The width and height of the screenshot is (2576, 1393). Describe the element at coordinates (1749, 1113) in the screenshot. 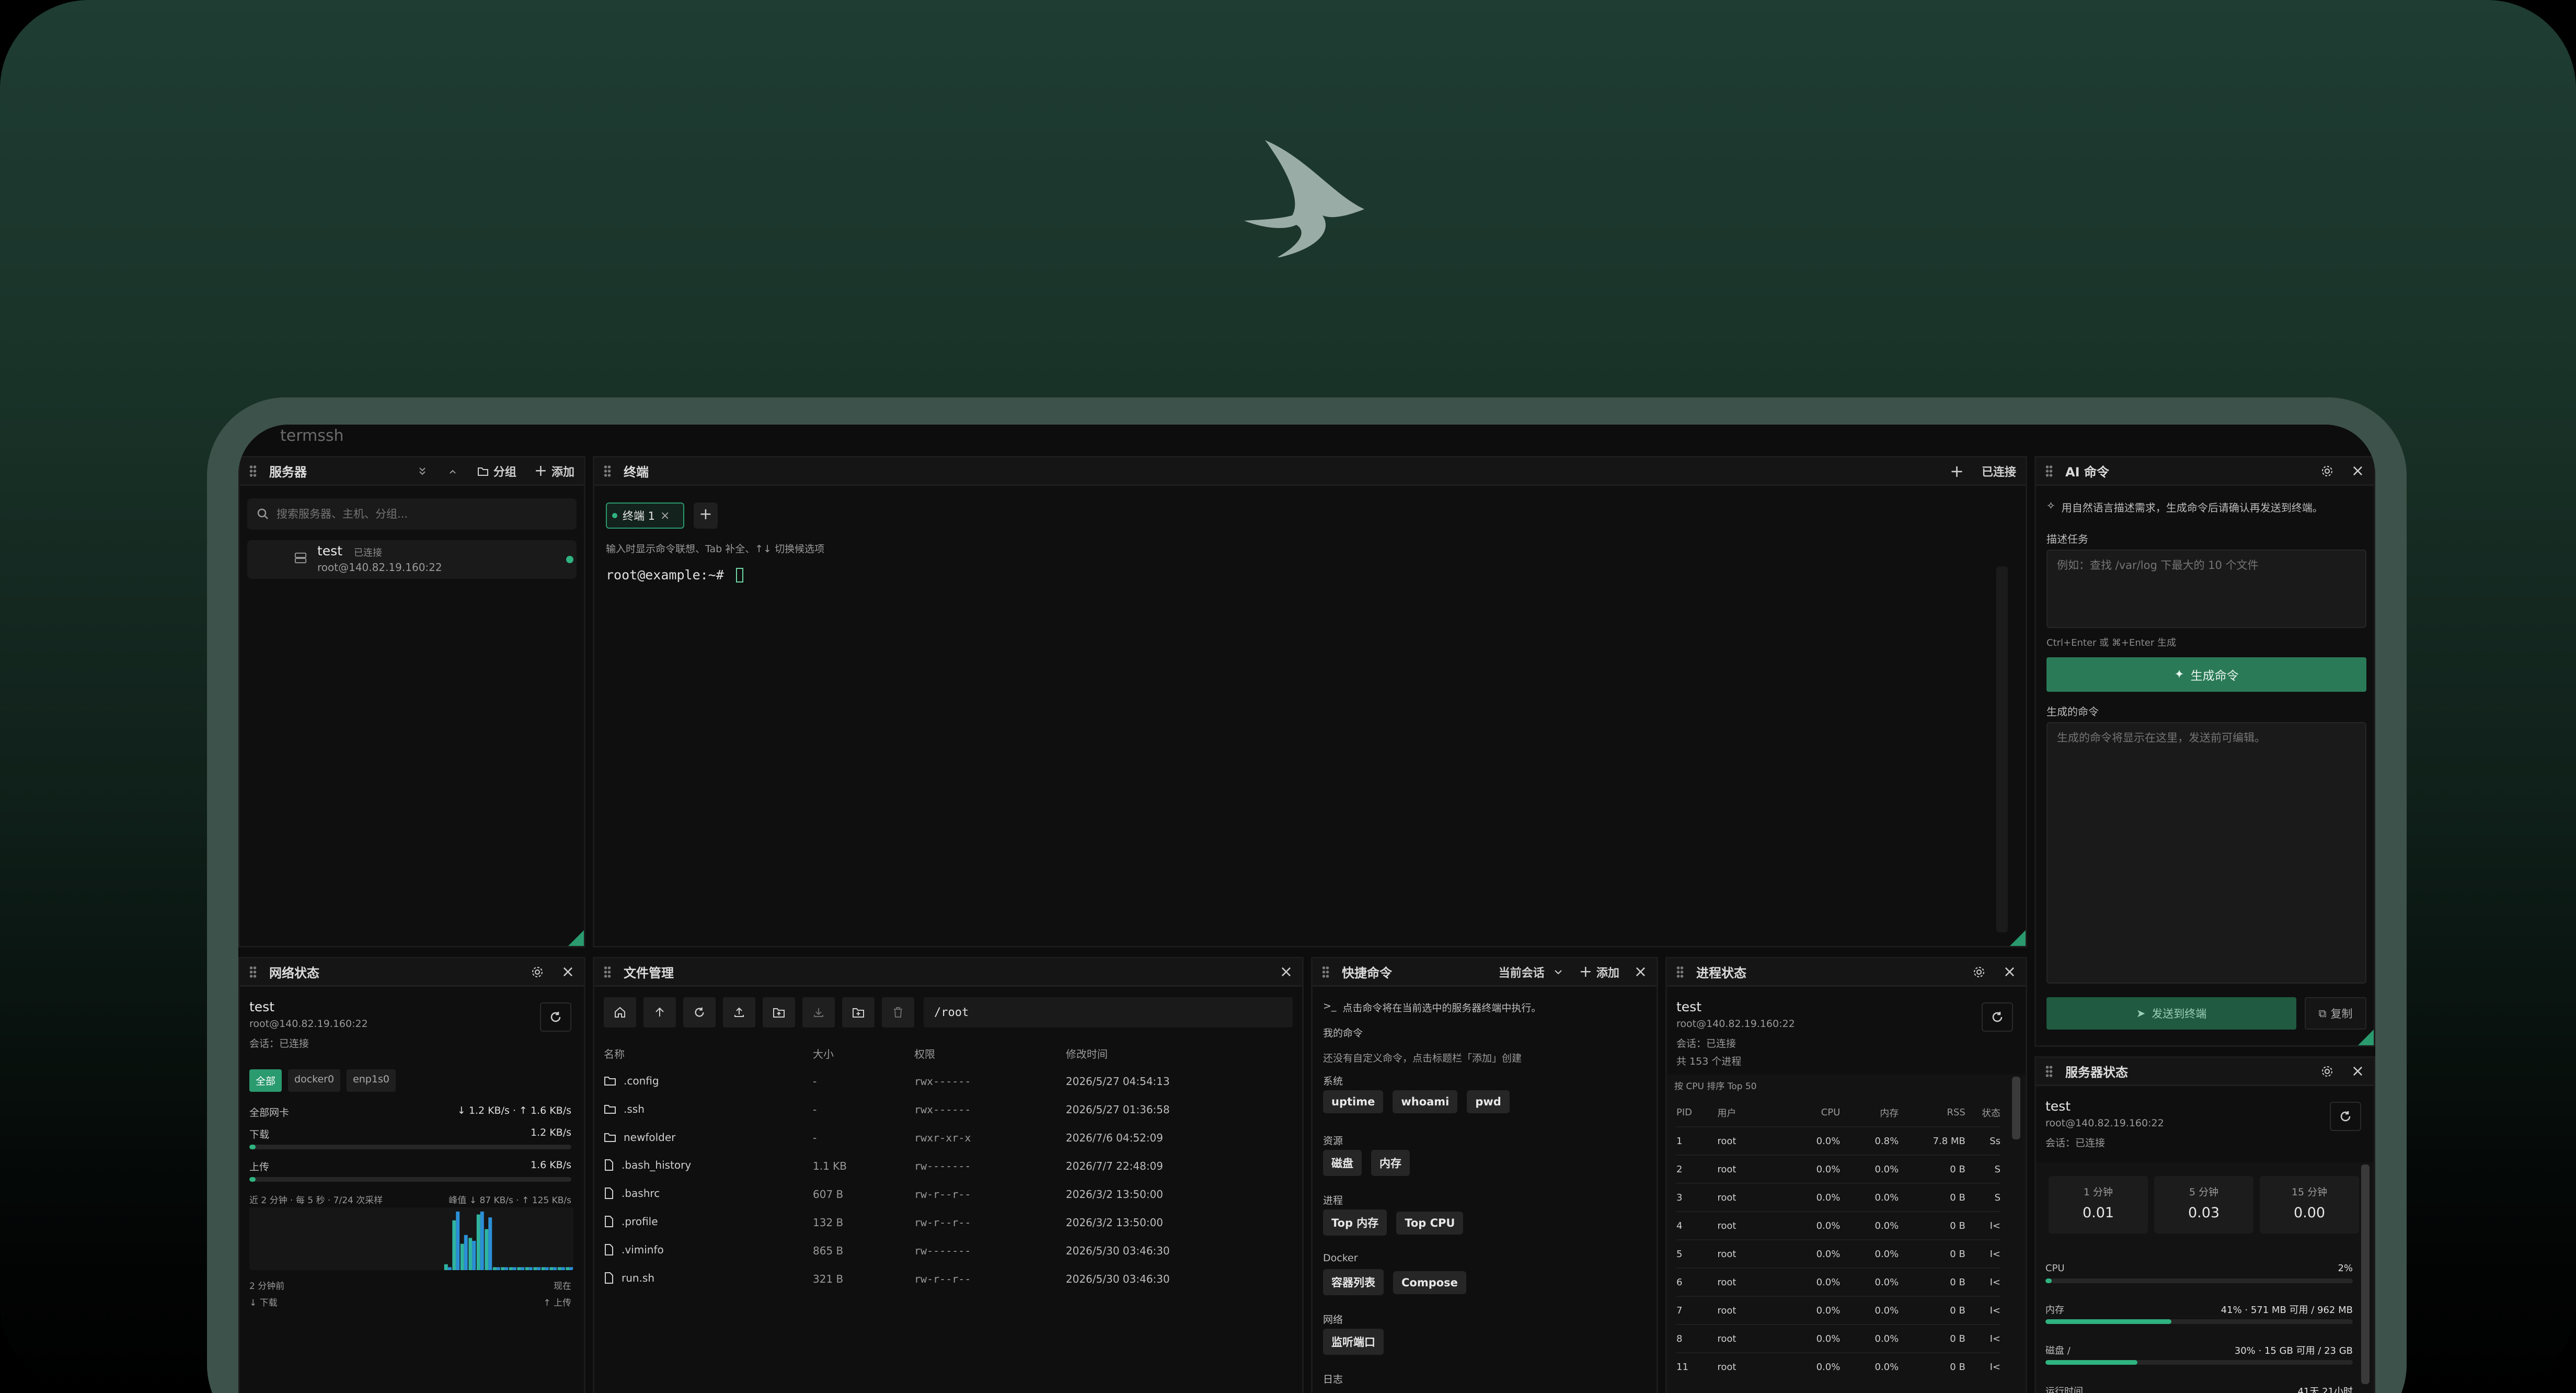

I see `column-user: 用户` at that location.